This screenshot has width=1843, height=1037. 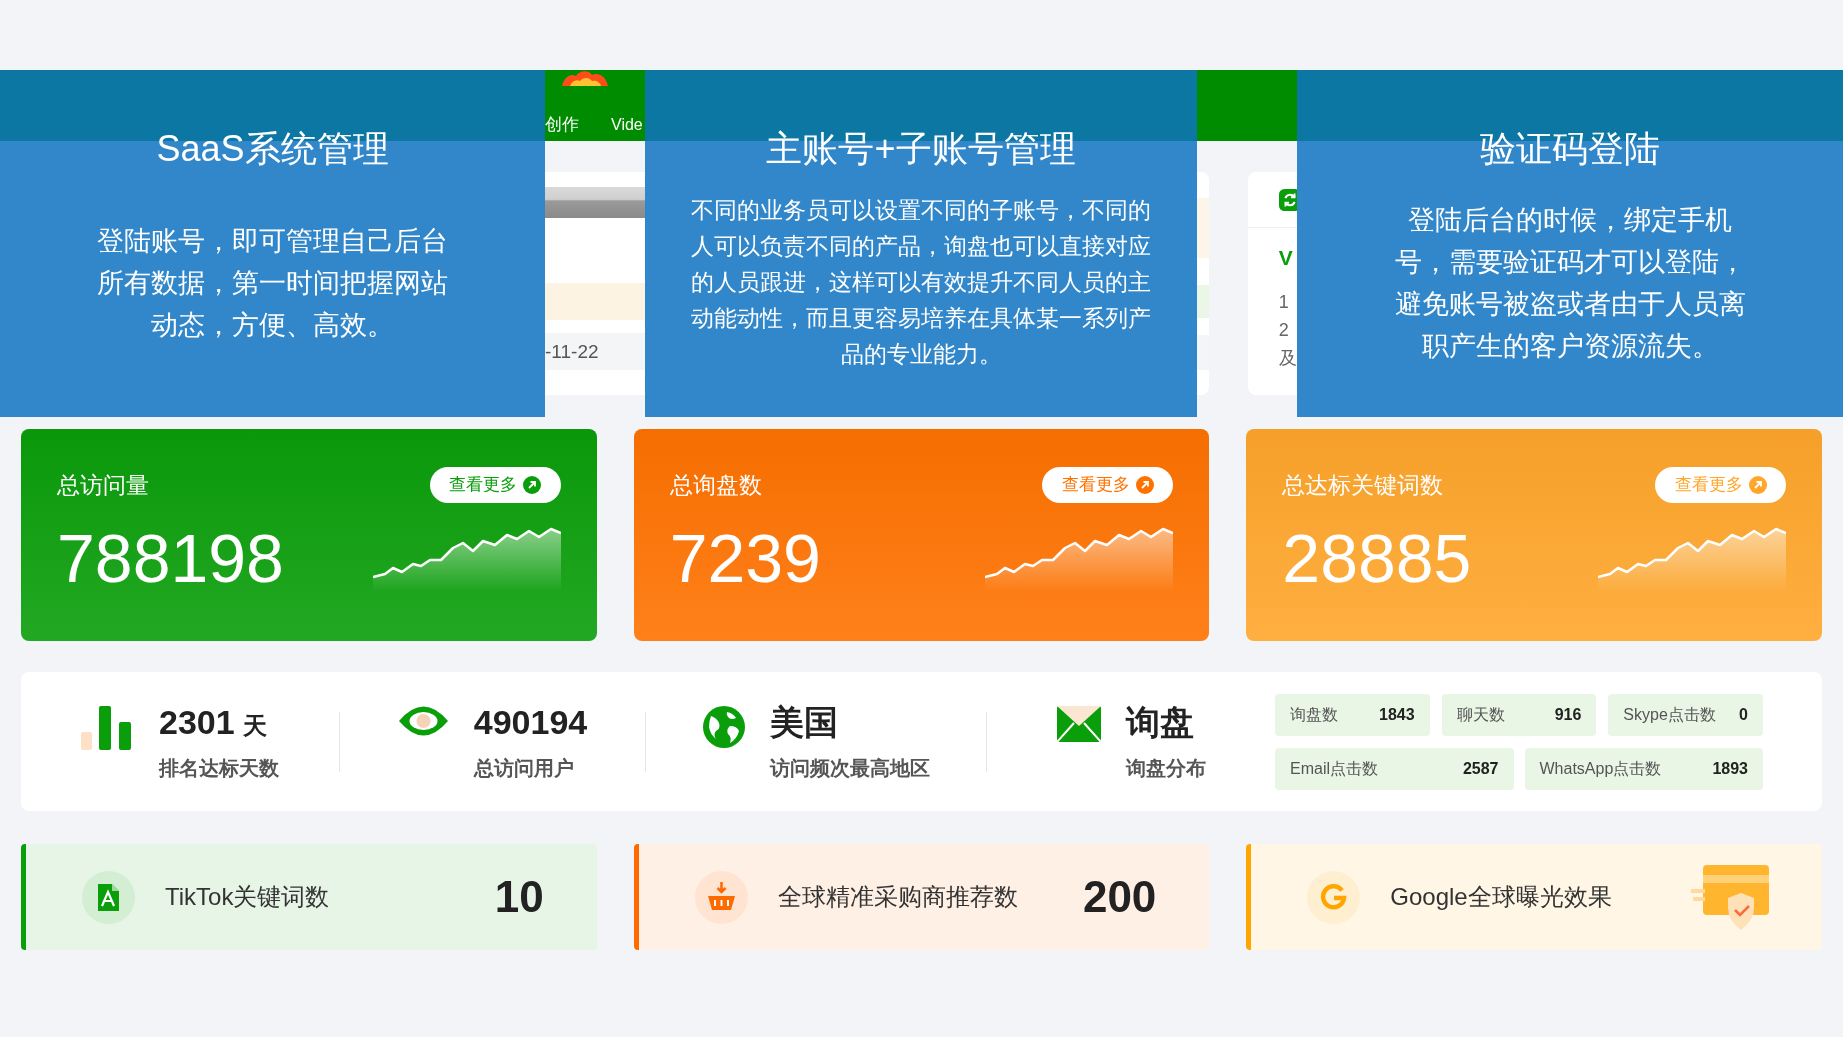 I want to click on bar-chart-icon, so click(x=107, y=728).